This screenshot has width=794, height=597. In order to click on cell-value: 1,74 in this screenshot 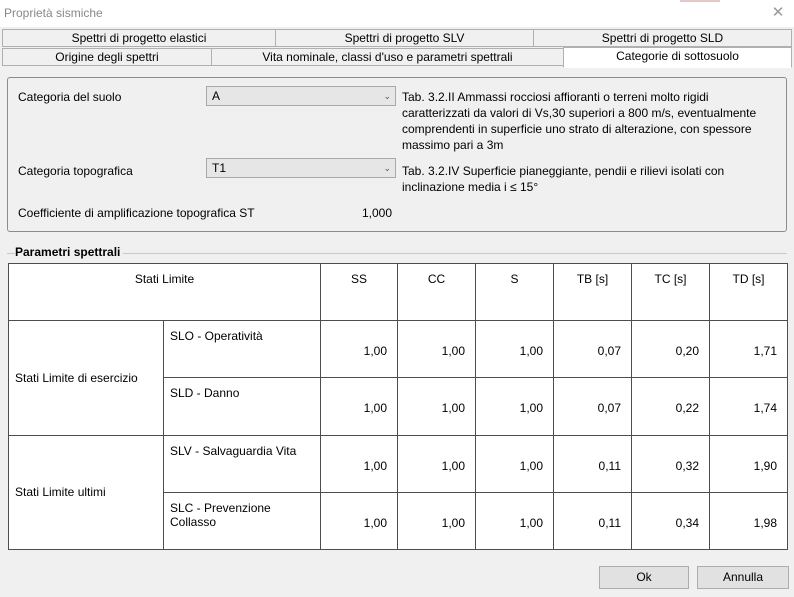, I will do `click(749, 406)`.